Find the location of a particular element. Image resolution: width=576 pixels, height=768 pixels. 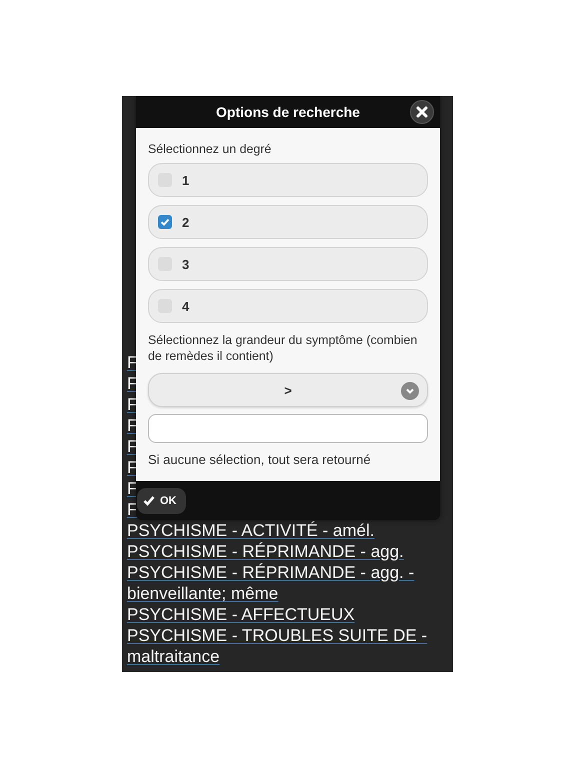

check-icon is located at coordinates (149, 500).